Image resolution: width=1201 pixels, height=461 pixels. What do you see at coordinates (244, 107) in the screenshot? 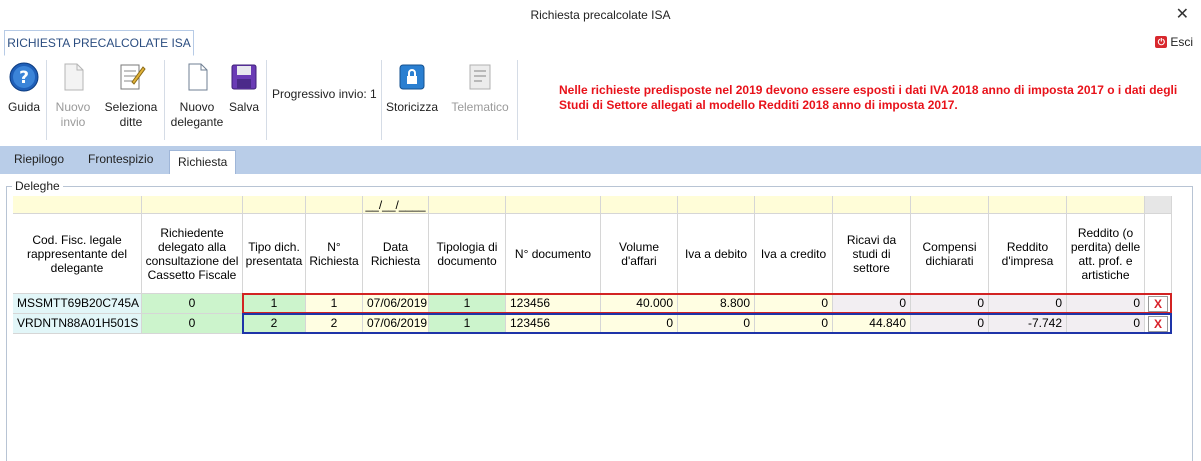
I see `salva-label: Salva` at bounding box center [244, 107].